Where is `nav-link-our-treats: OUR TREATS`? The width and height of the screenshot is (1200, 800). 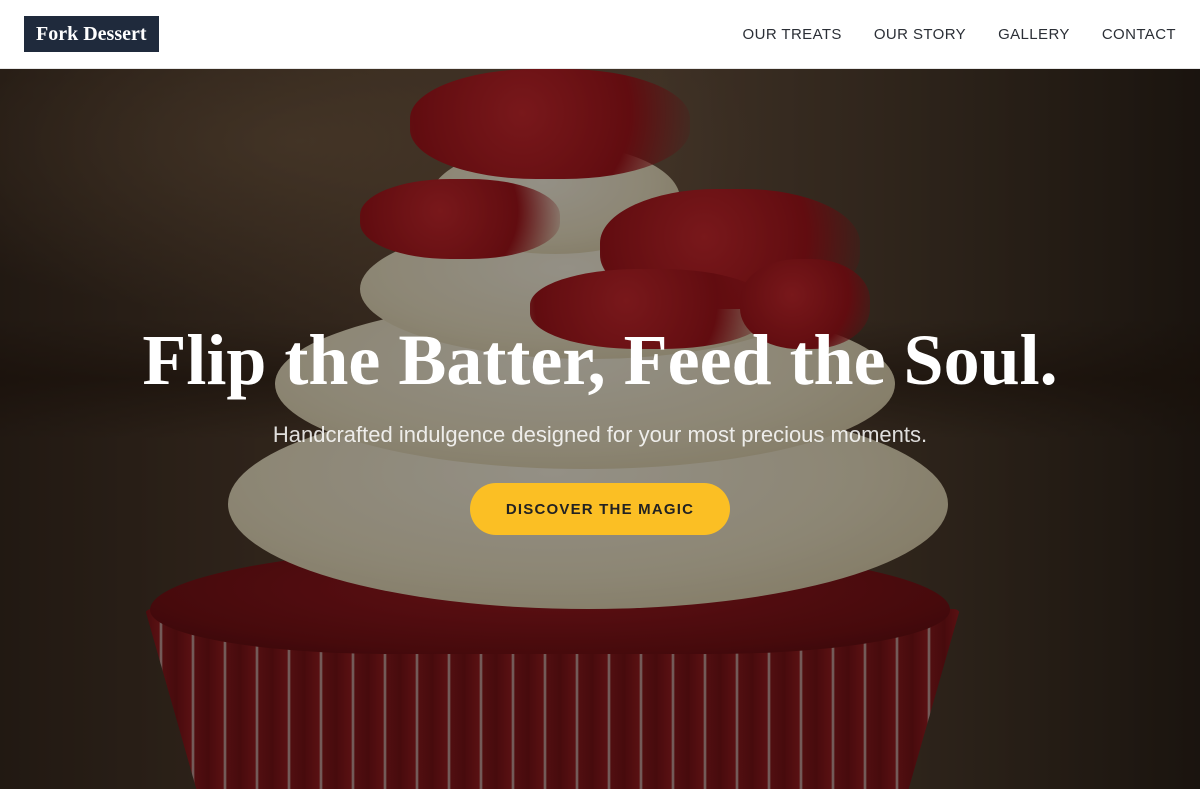
nav-link-our-treats: OUR TREATS is located at coordinates (792, 34).